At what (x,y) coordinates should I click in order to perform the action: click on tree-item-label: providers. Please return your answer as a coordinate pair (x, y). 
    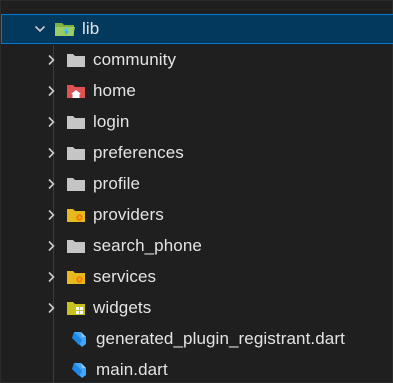
    Looking at the image, I should click on (128, 214).